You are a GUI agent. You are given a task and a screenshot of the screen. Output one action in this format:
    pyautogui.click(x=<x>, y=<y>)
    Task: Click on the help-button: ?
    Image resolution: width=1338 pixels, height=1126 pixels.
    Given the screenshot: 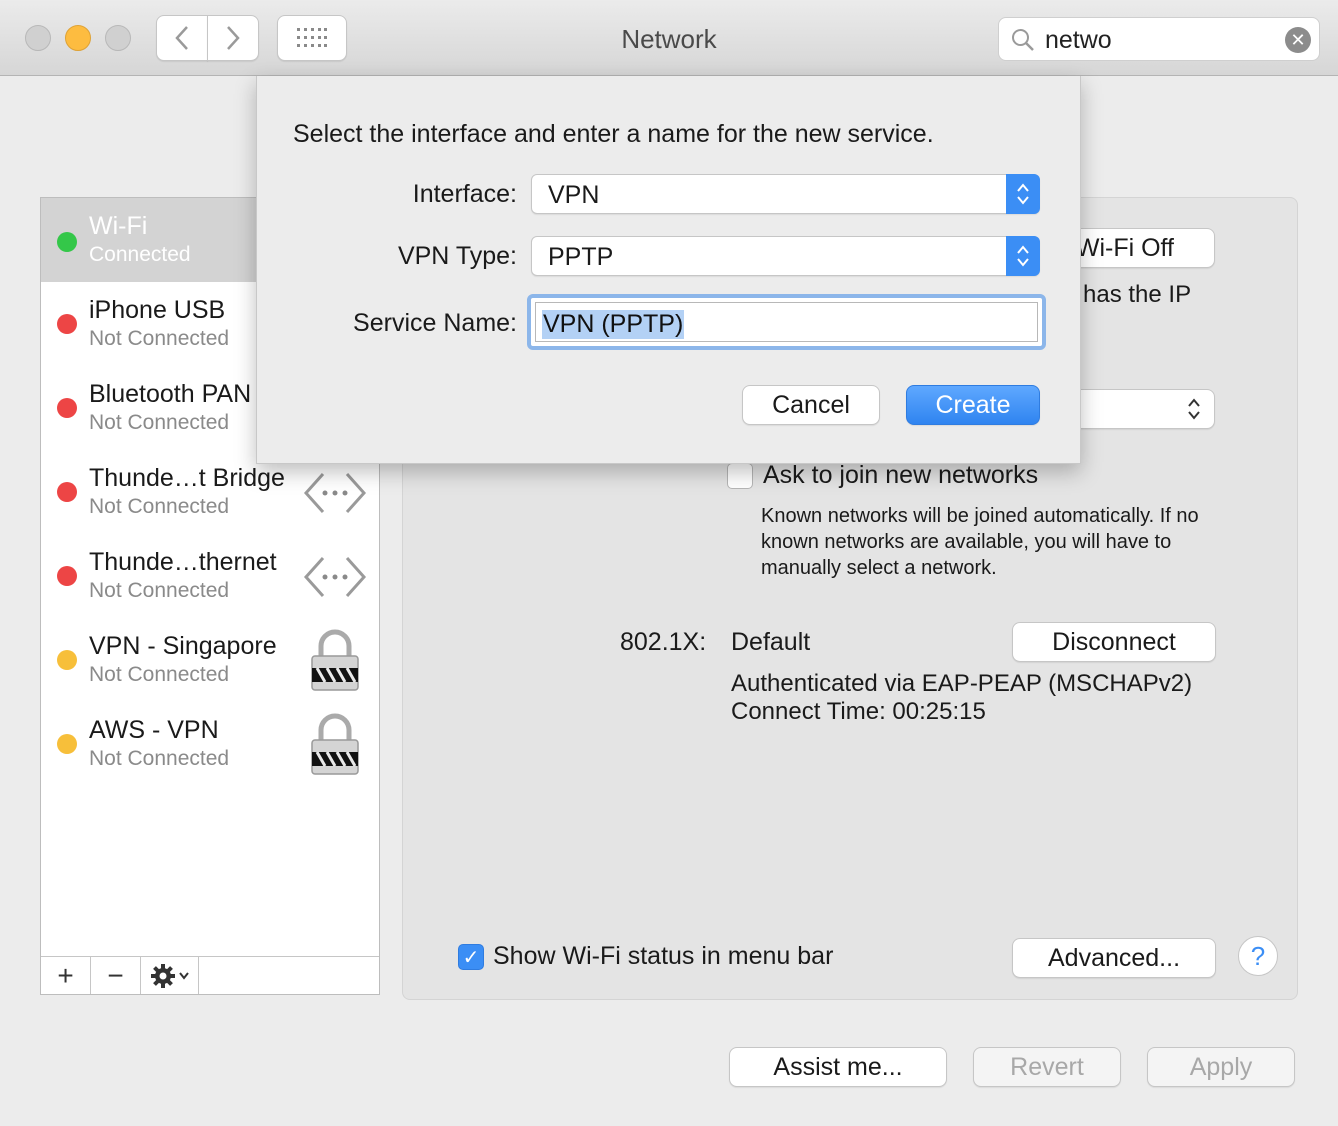 What is the action you would take?
    pyautogui.click(x=1258, y=956)
    